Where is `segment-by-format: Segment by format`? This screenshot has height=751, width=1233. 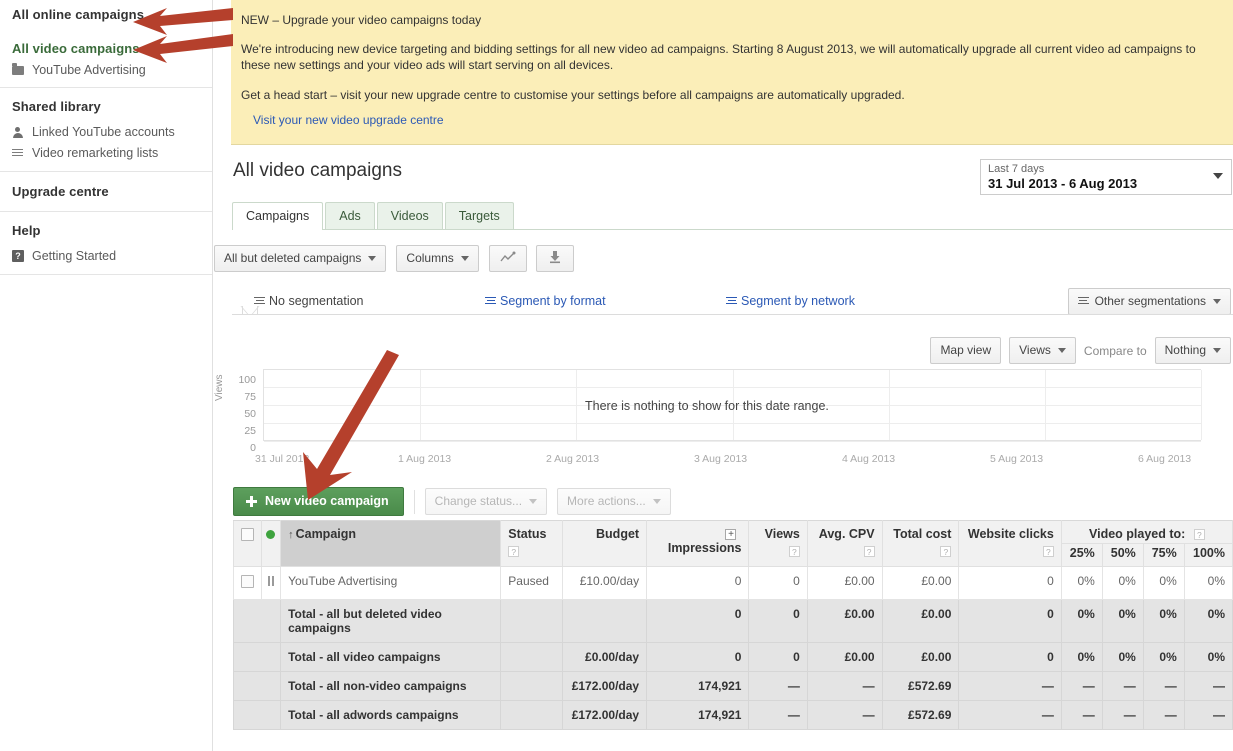
segment-by-format: Segment by format is located at coordinates (545, 301).